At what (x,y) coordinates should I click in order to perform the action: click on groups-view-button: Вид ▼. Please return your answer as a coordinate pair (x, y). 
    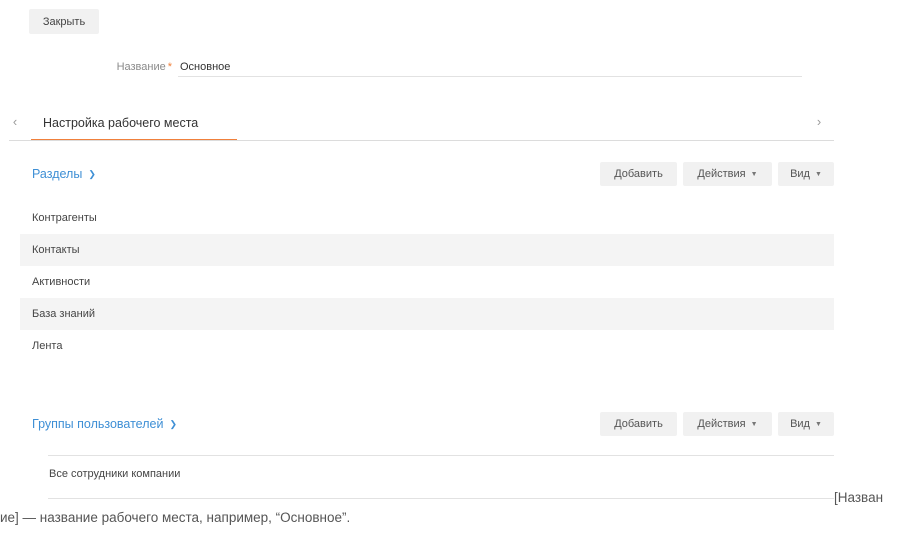
    Looking at the image, I should click on (806, 424).